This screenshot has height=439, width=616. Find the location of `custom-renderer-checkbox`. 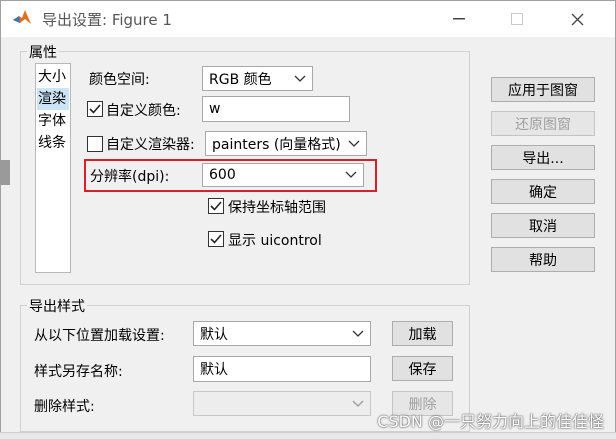

custom-renderer-checkbox is located at coordinates (95, 144).